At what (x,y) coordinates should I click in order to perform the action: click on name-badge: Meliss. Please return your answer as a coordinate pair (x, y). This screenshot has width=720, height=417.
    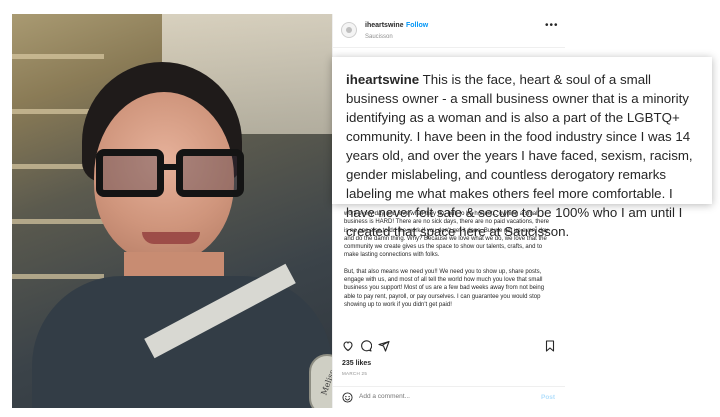
    Looking at the image, I should click on (320, 381).